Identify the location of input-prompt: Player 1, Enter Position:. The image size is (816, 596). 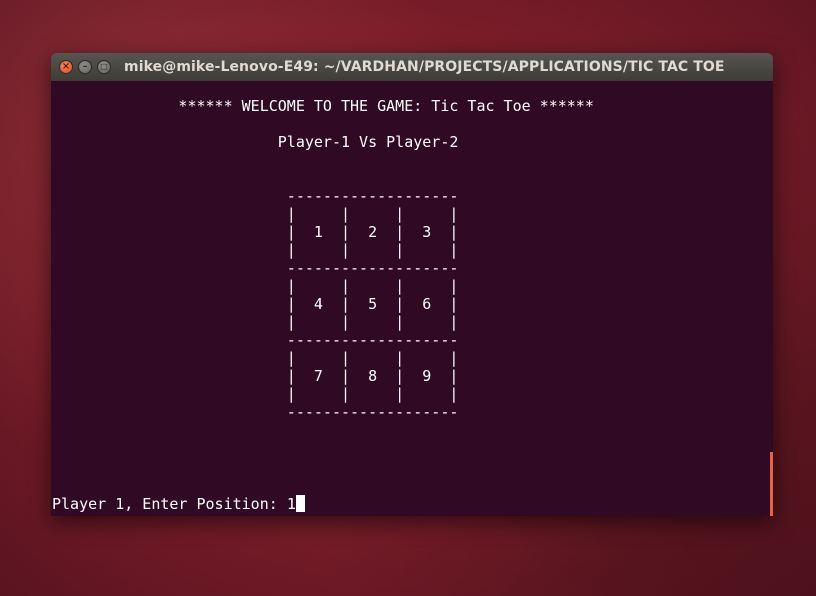
(169, 504).